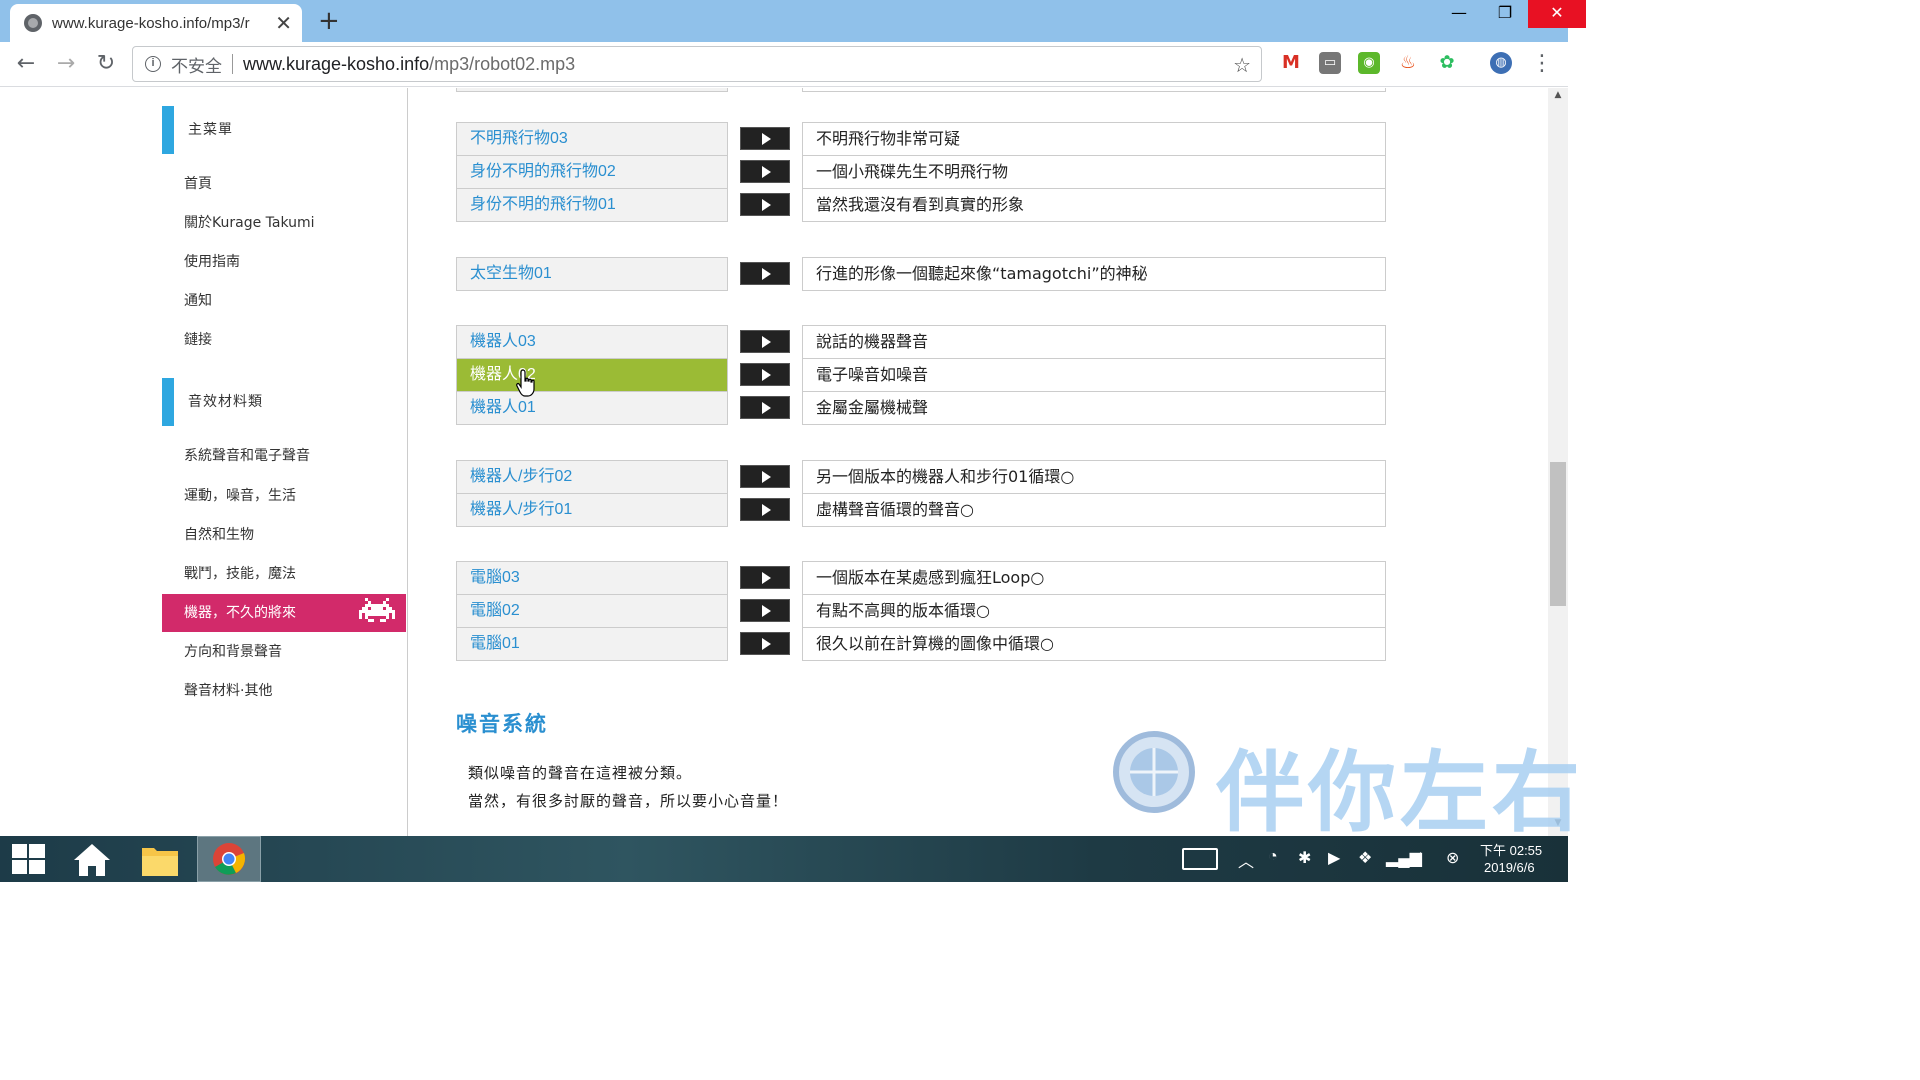  Describe the element at coordinates (592, 139) in the screenshot. I see `sound-name-link: 不明飛行物03` at that location.